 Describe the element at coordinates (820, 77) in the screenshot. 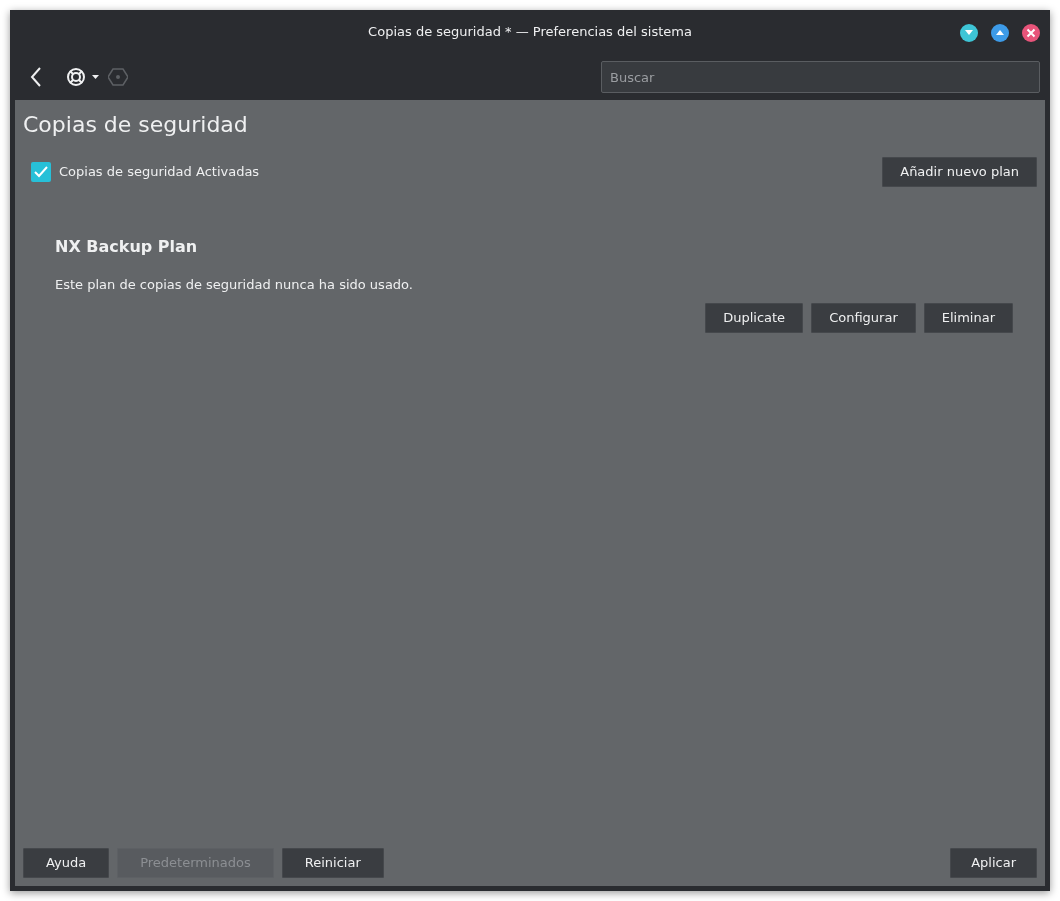

I see `search-field: Buscar` at that location.